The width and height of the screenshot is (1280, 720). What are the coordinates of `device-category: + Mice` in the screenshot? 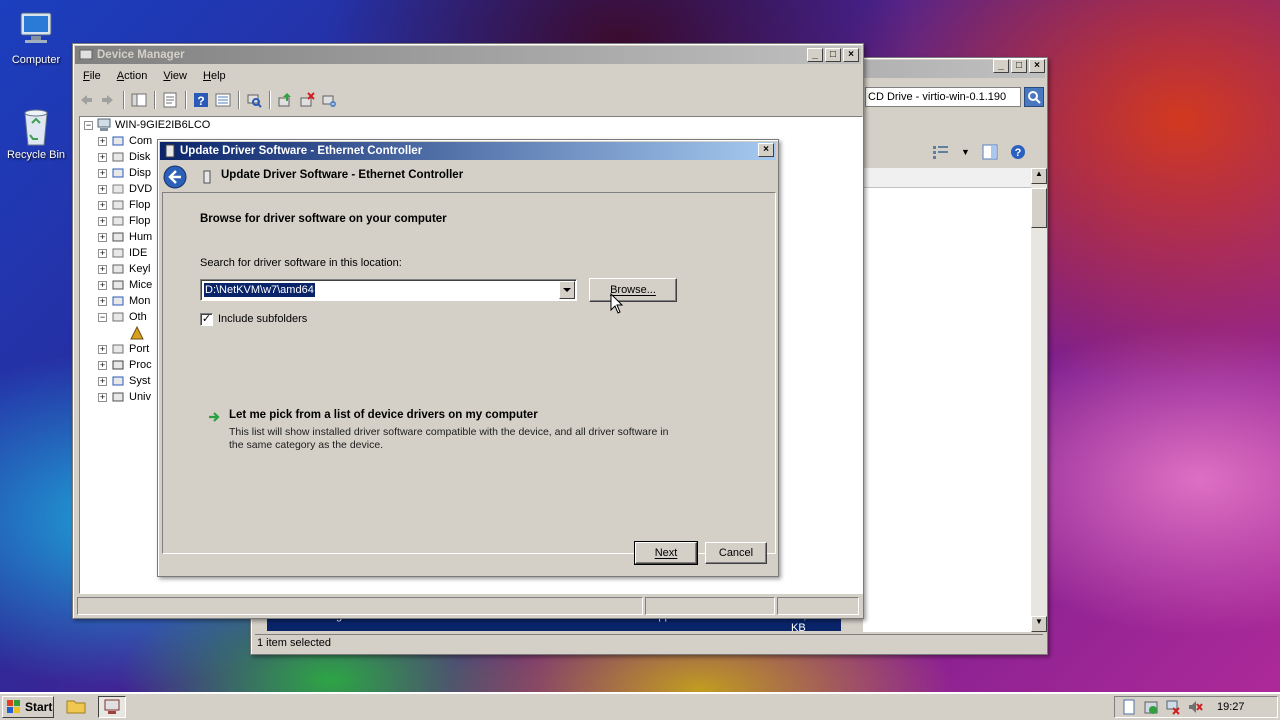 It's located at (125, 285).